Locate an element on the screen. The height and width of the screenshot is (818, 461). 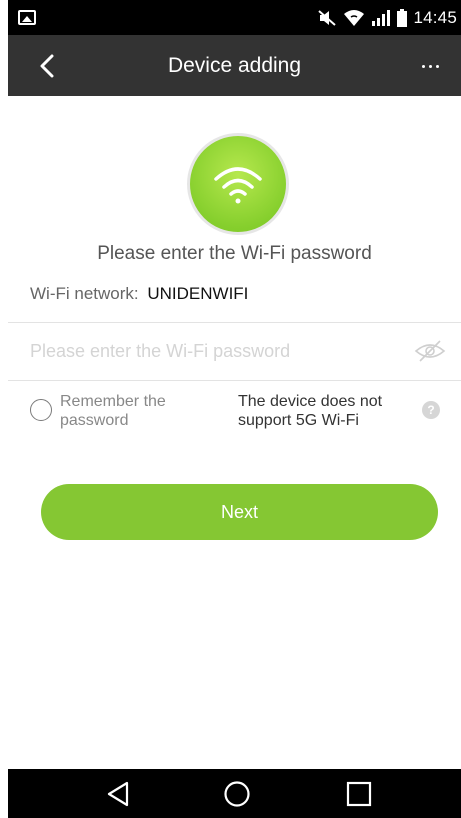
nav-home-button is located at coordinates (237, 794).